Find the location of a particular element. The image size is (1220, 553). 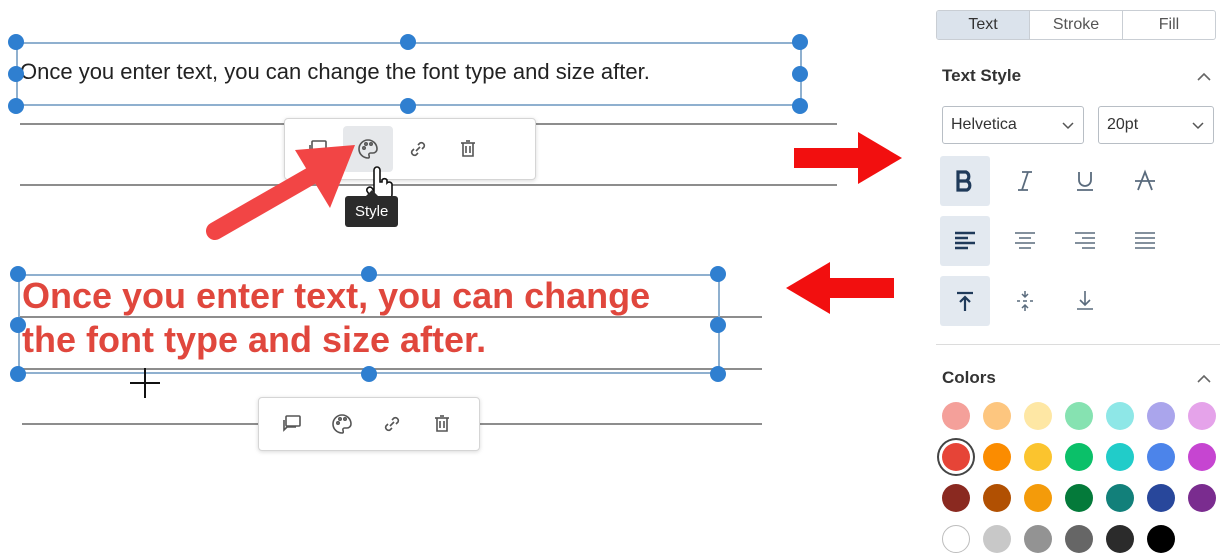

bold-button is located at coordinates (965, 181).